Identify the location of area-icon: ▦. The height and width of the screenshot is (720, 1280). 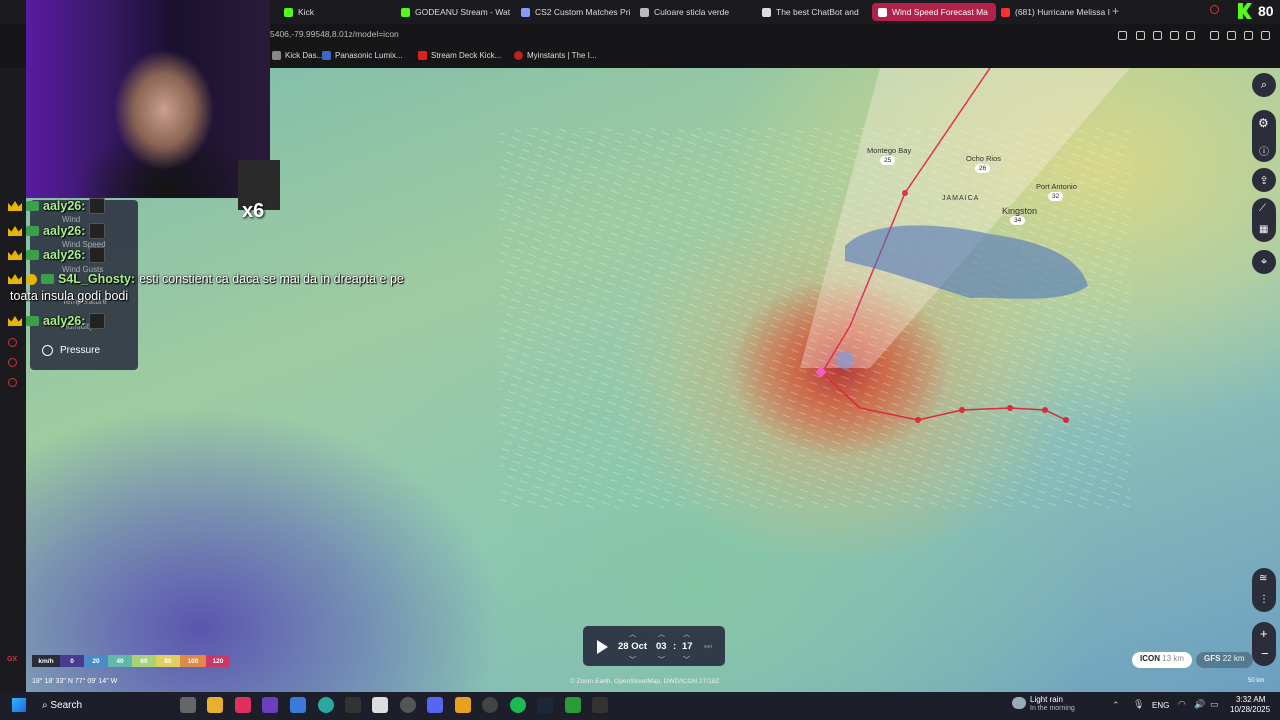
(1263, 229).